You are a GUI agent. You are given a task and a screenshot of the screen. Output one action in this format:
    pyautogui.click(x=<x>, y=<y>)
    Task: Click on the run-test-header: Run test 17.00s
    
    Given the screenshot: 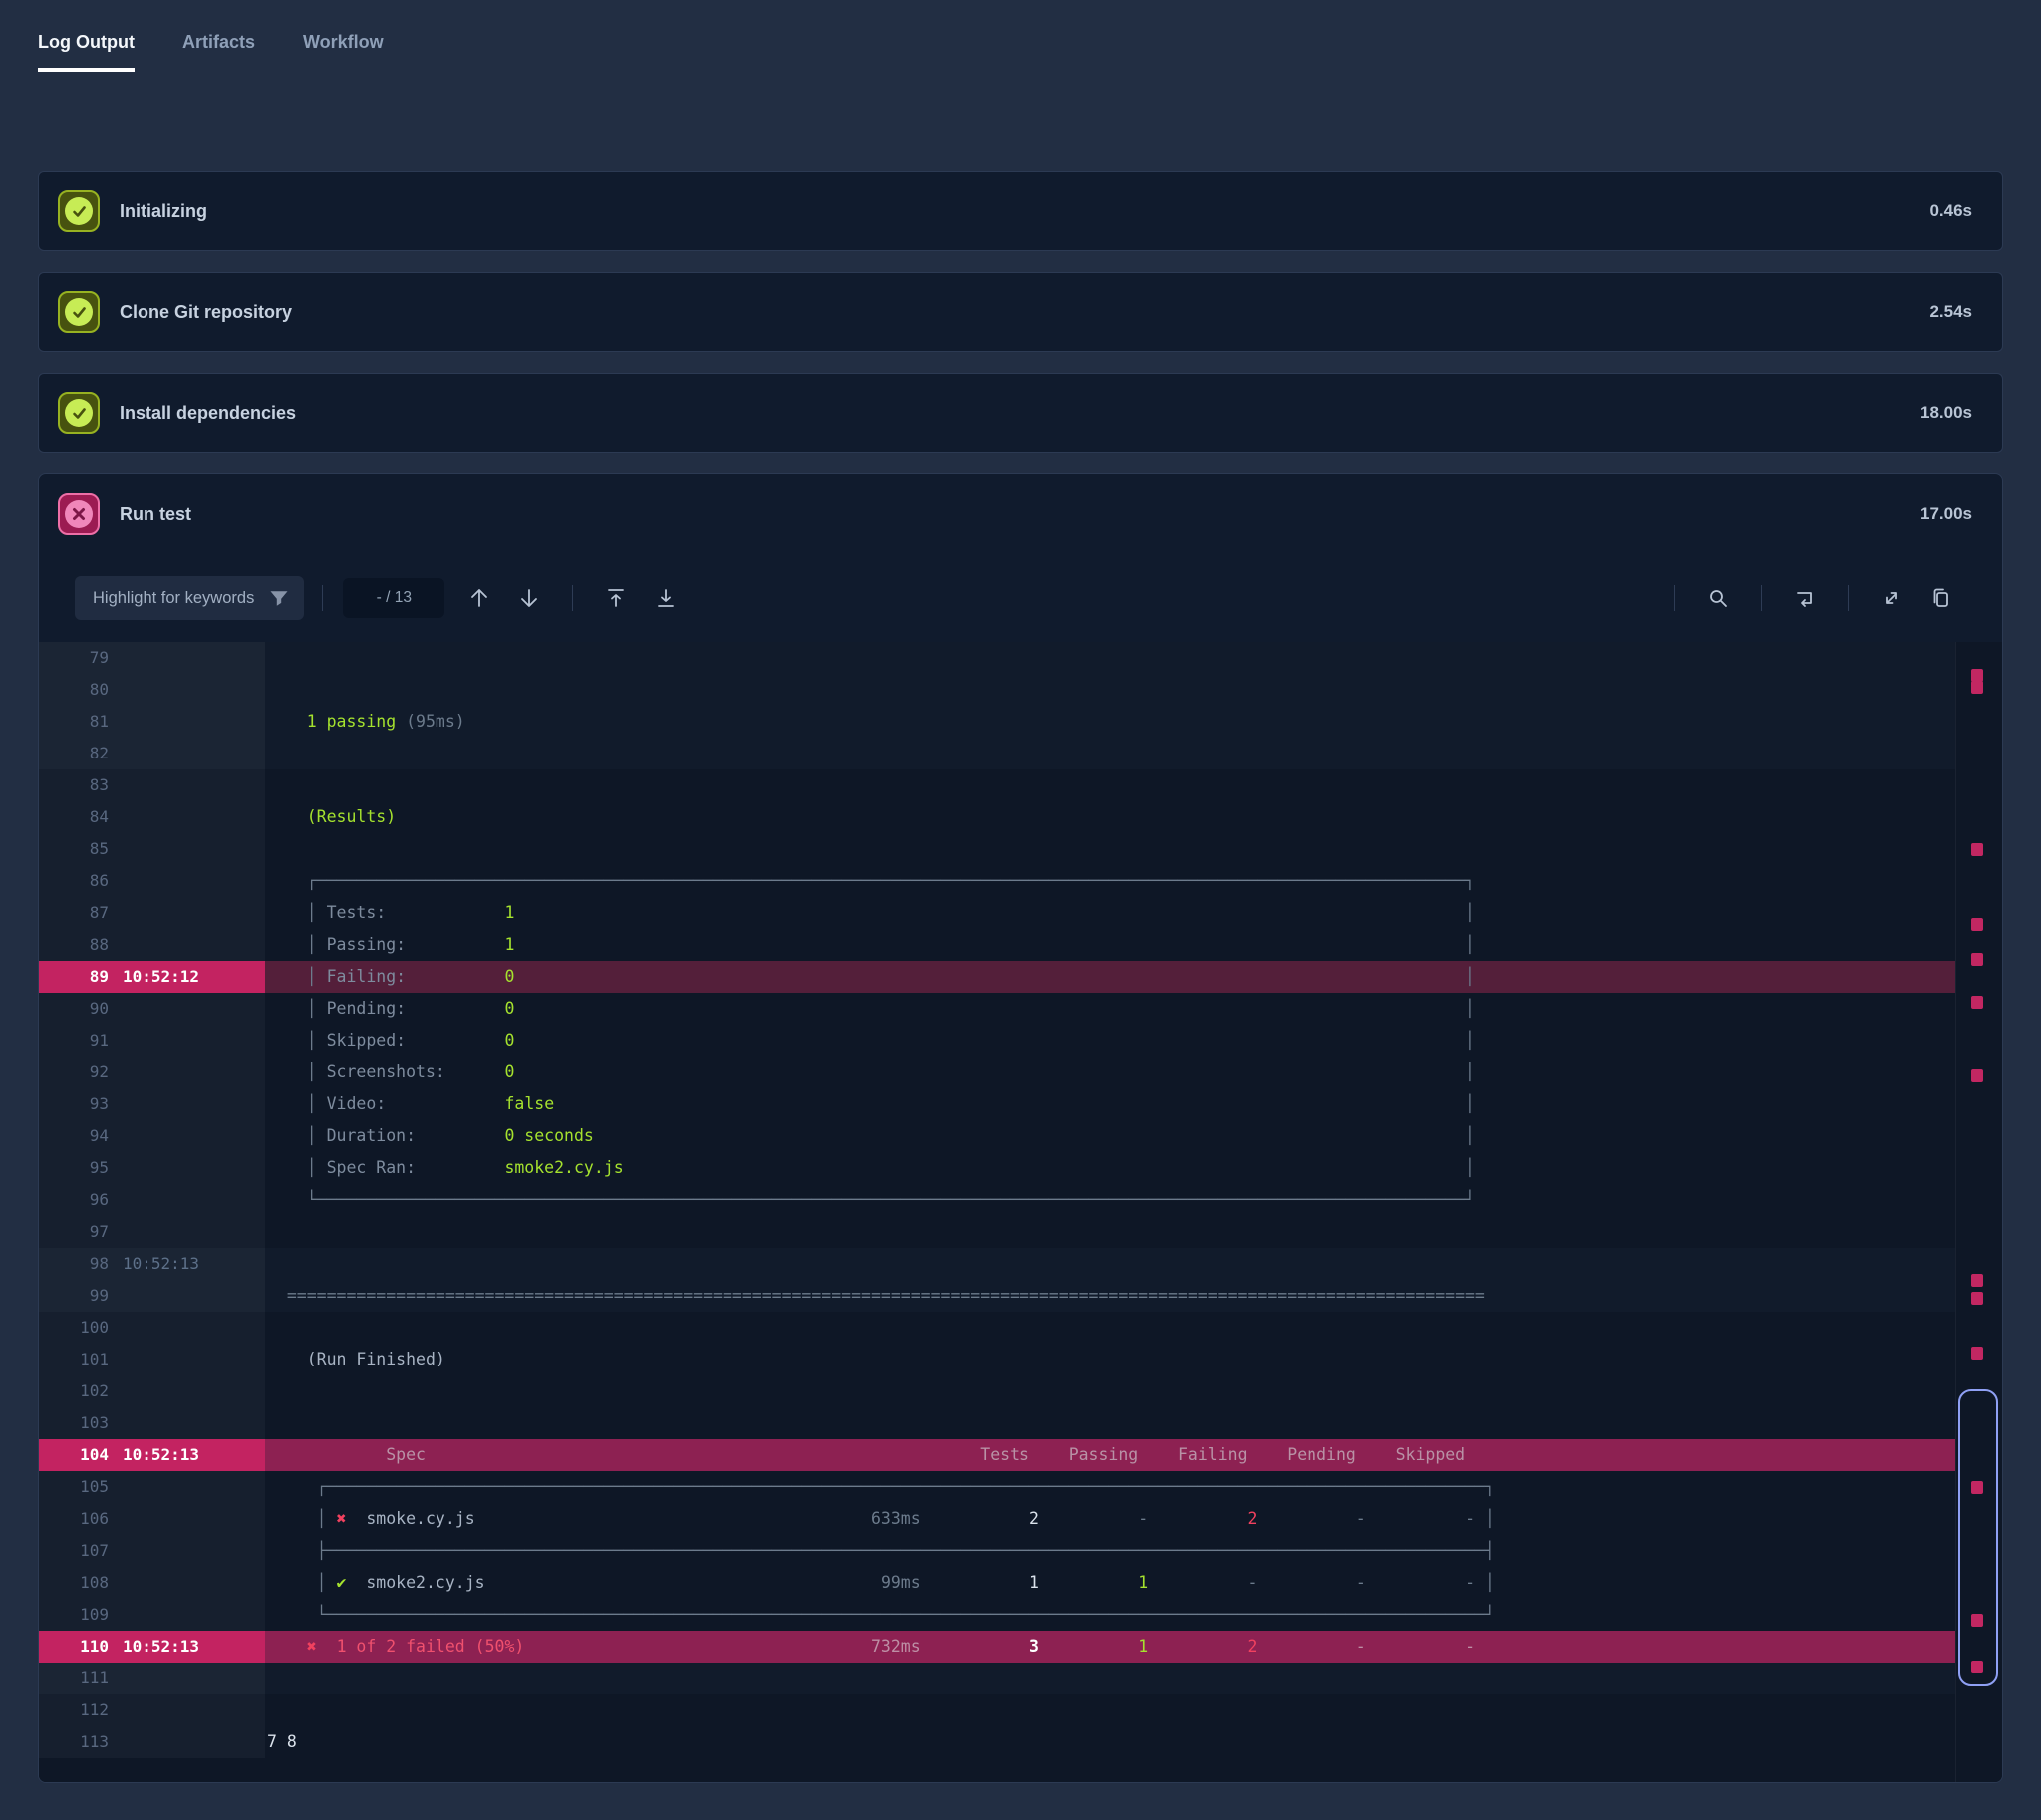 What is the action you would take?
    pyautogui.click(x=1020, y=514)
    